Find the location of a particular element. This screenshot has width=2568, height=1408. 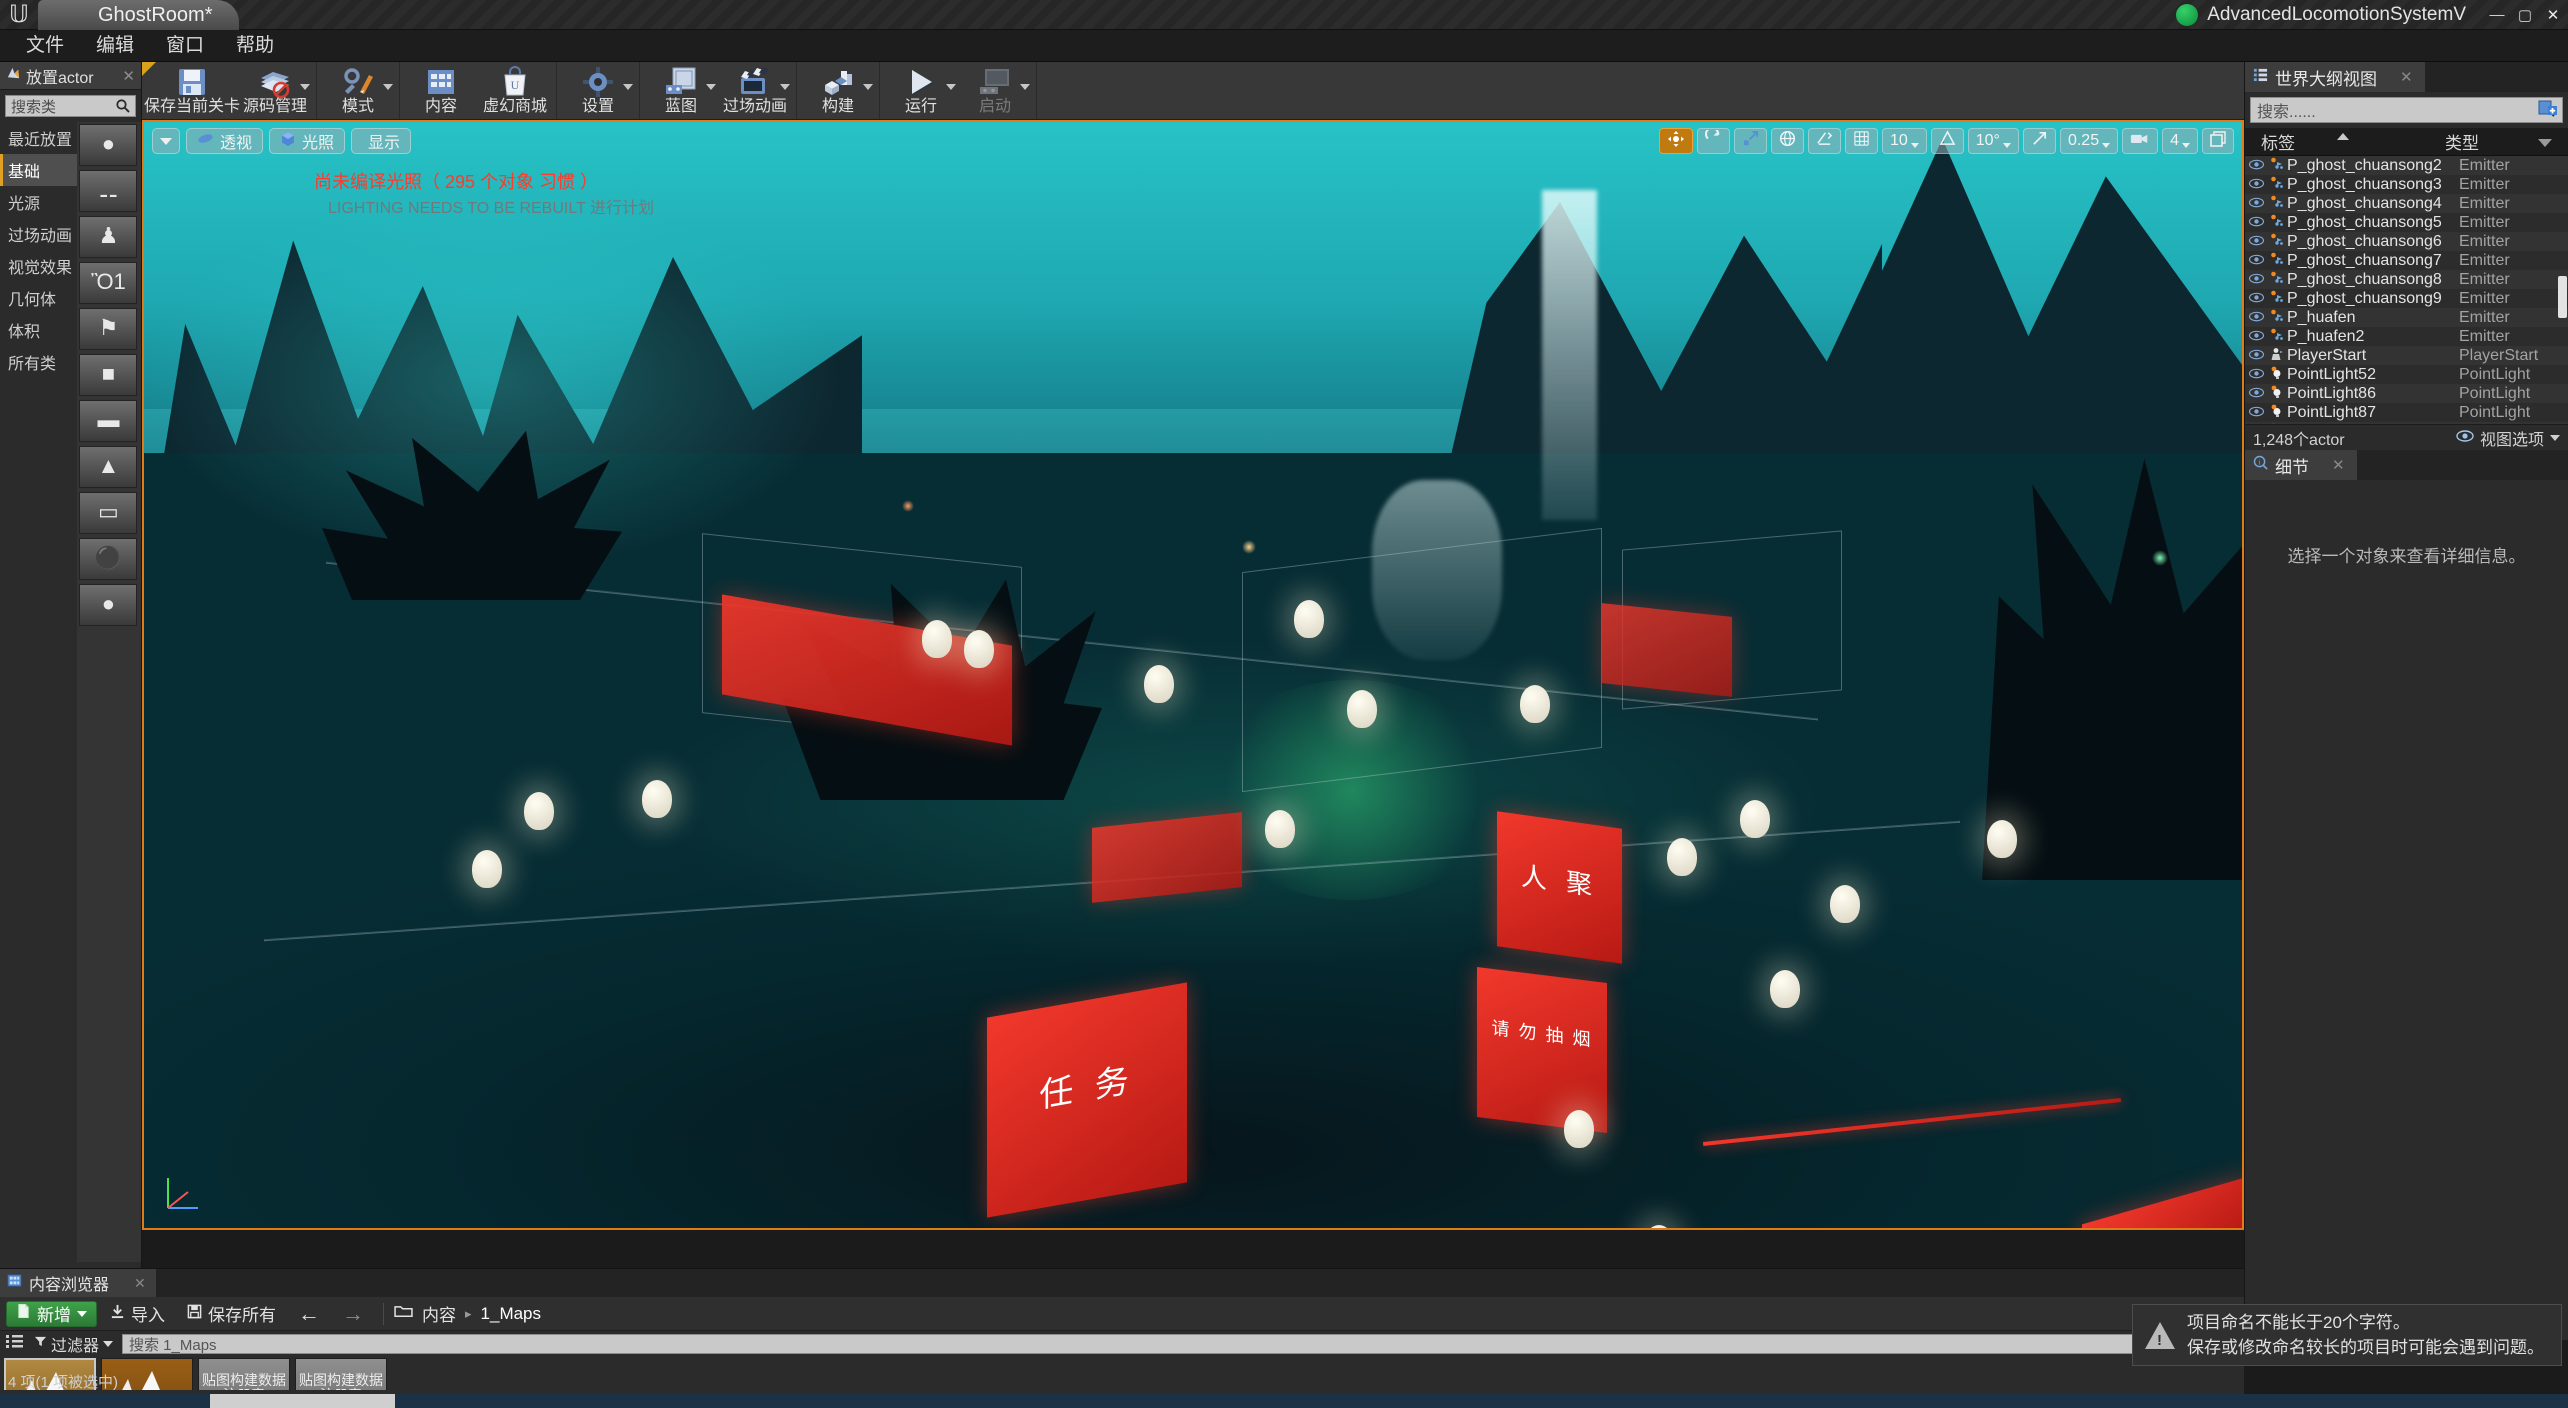

outliner-add-button is located at coordinates (2549, 109).